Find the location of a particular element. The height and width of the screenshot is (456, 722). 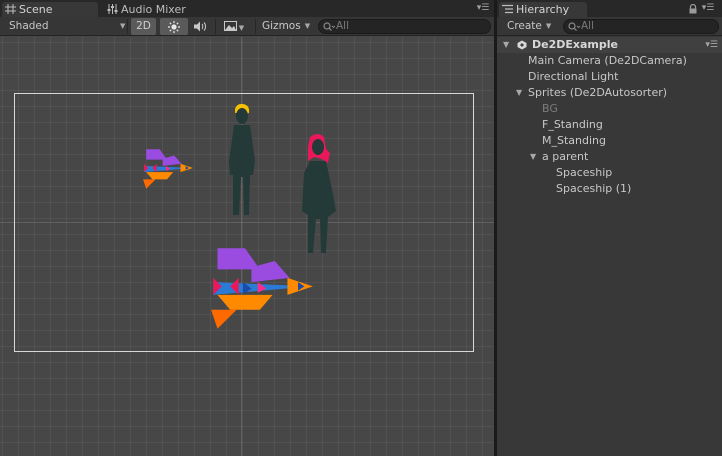

lock-icon is located at coordinates (693, 9).